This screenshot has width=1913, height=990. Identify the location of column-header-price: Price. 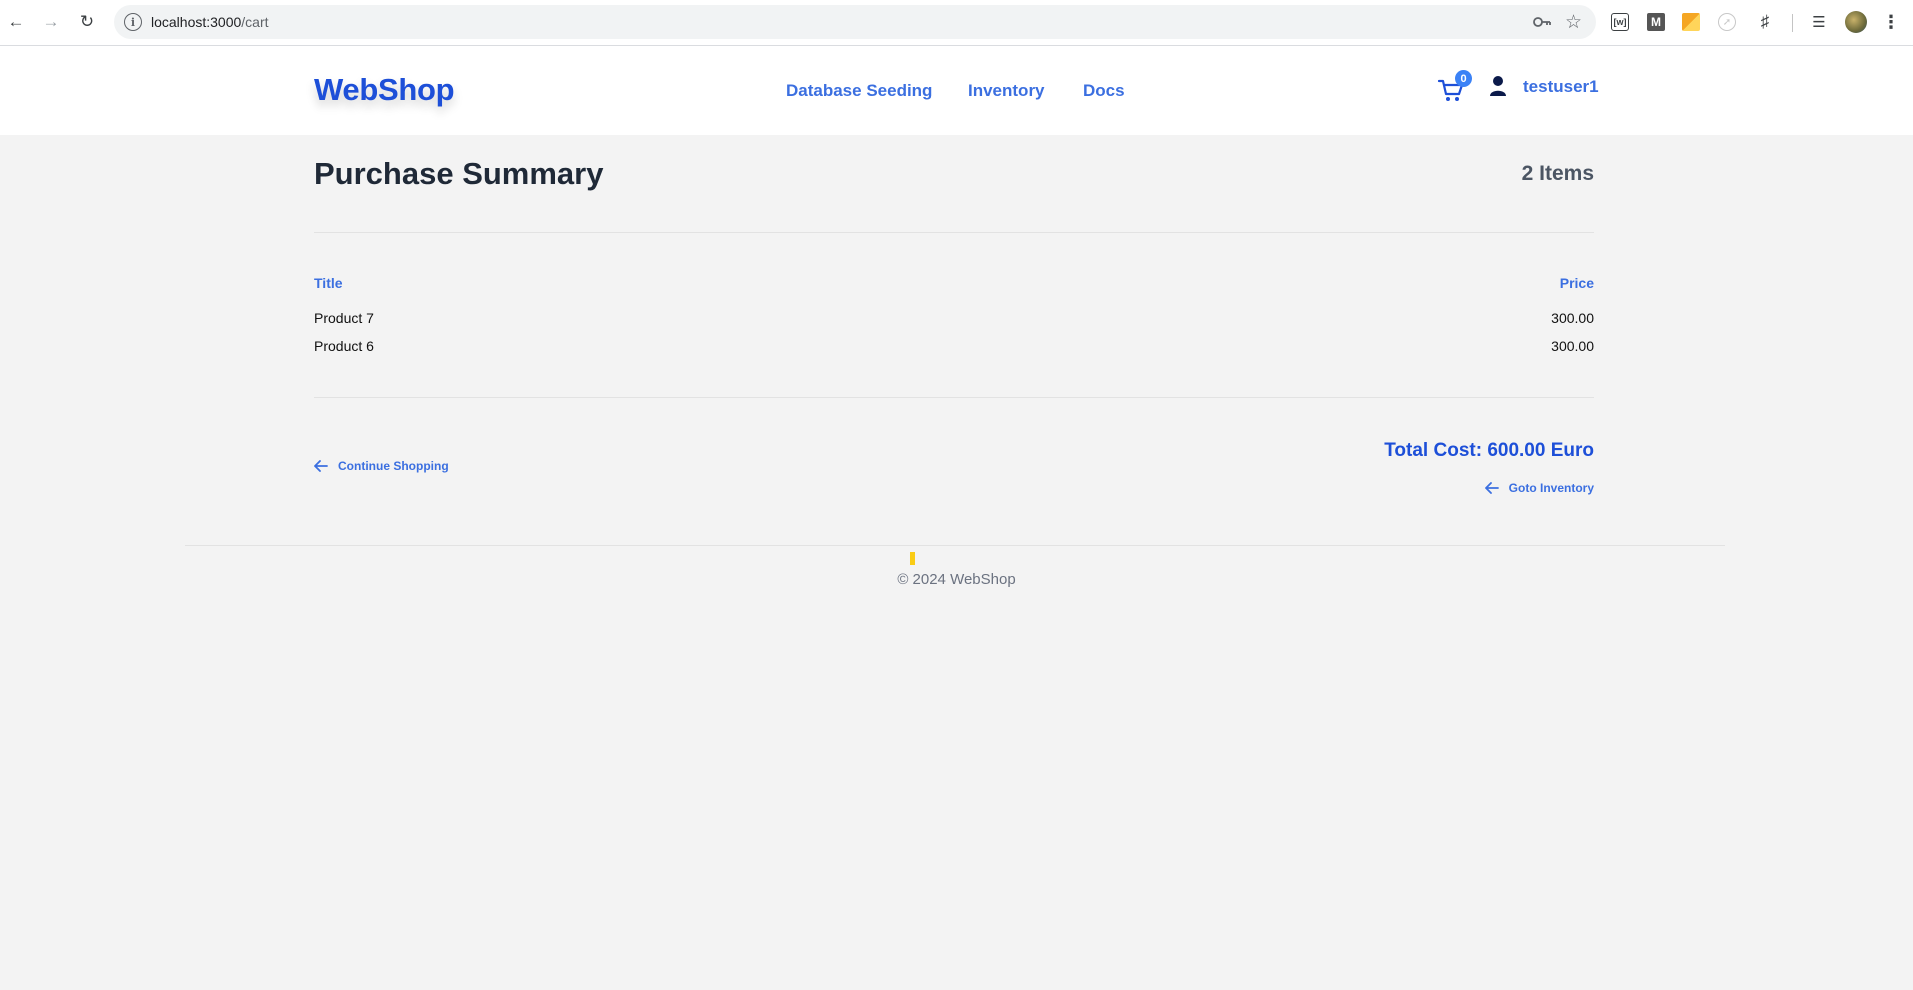
(1576, 283).